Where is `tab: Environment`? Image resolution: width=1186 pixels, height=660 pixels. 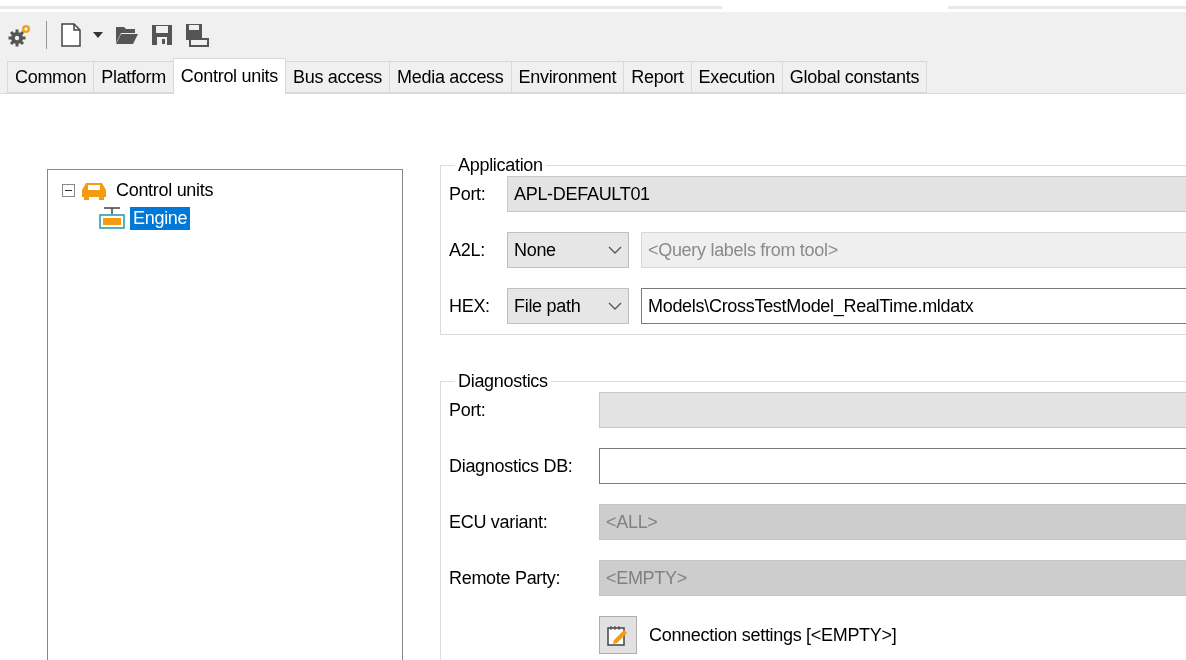
tab: Environment is located at coordinates (567, 77).